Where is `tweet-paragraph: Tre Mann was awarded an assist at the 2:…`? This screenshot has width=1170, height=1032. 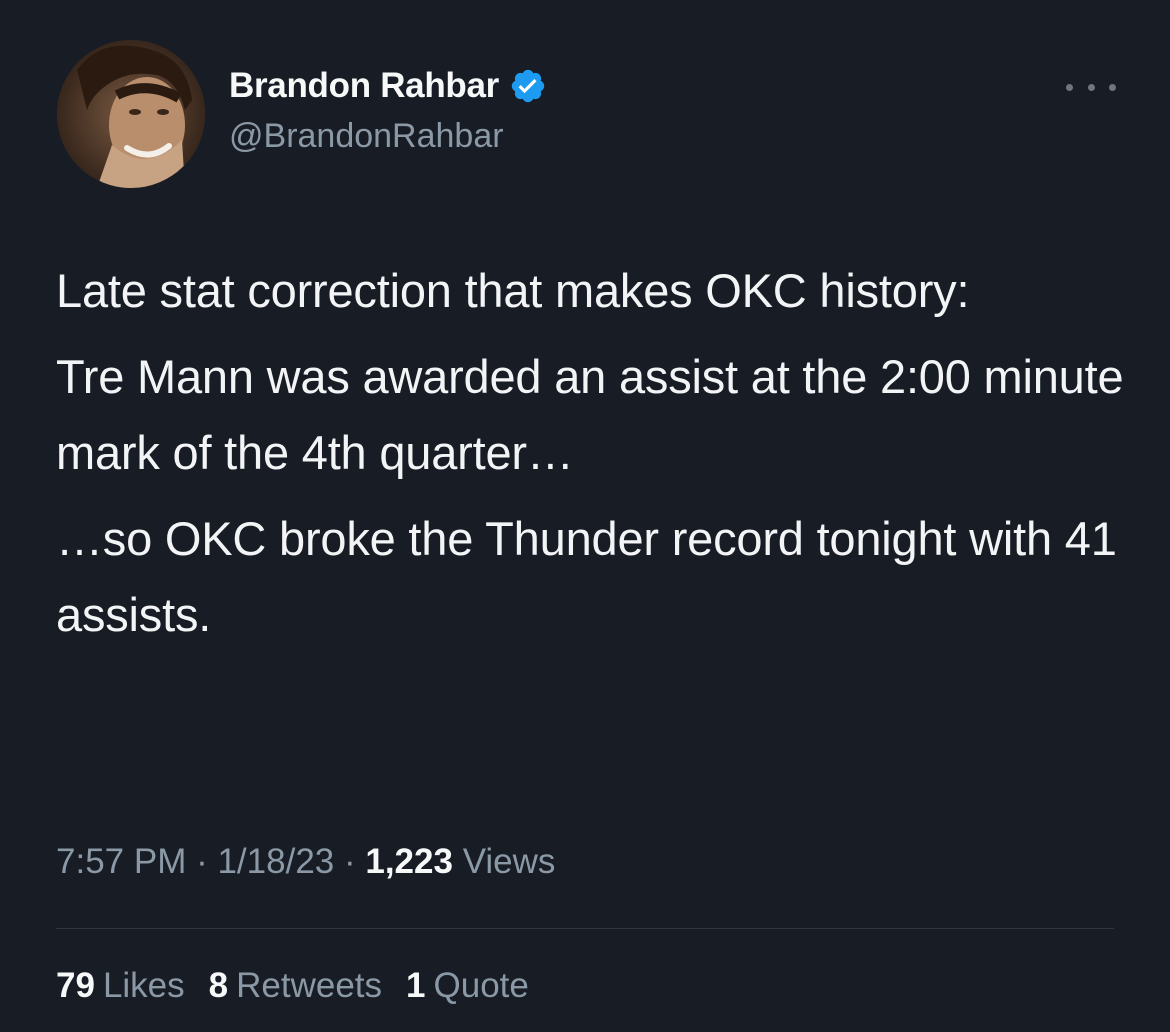
tweet-paragraph: Tre Mann was awarded an assist at the 2:… is located at coordinates (590, 414).